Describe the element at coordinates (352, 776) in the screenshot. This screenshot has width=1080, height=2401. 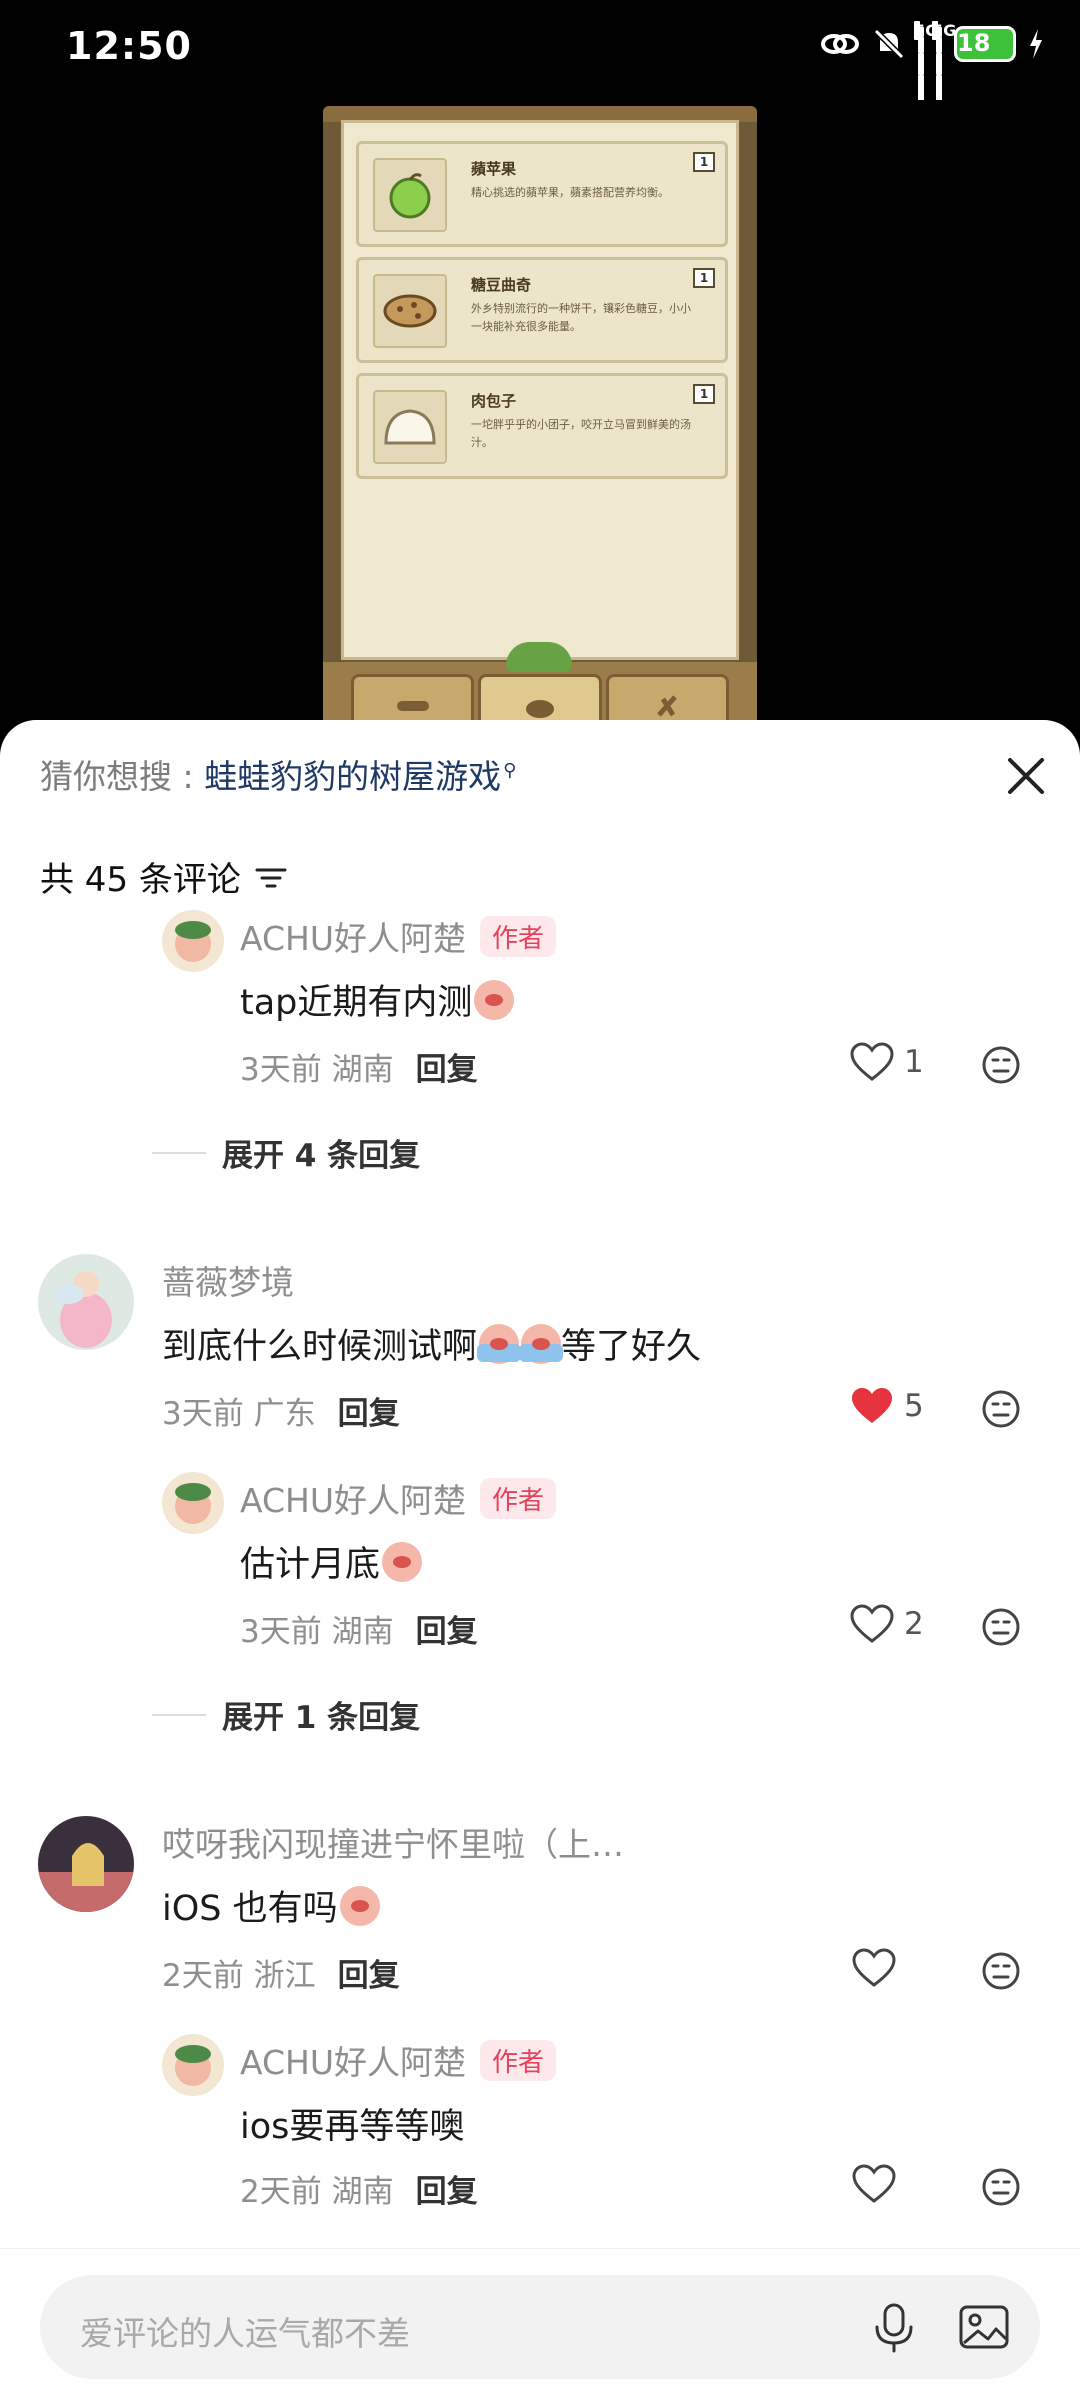
I see `suggest-keyword: 蛙蛙豹豹的树屋游戏` at that location.